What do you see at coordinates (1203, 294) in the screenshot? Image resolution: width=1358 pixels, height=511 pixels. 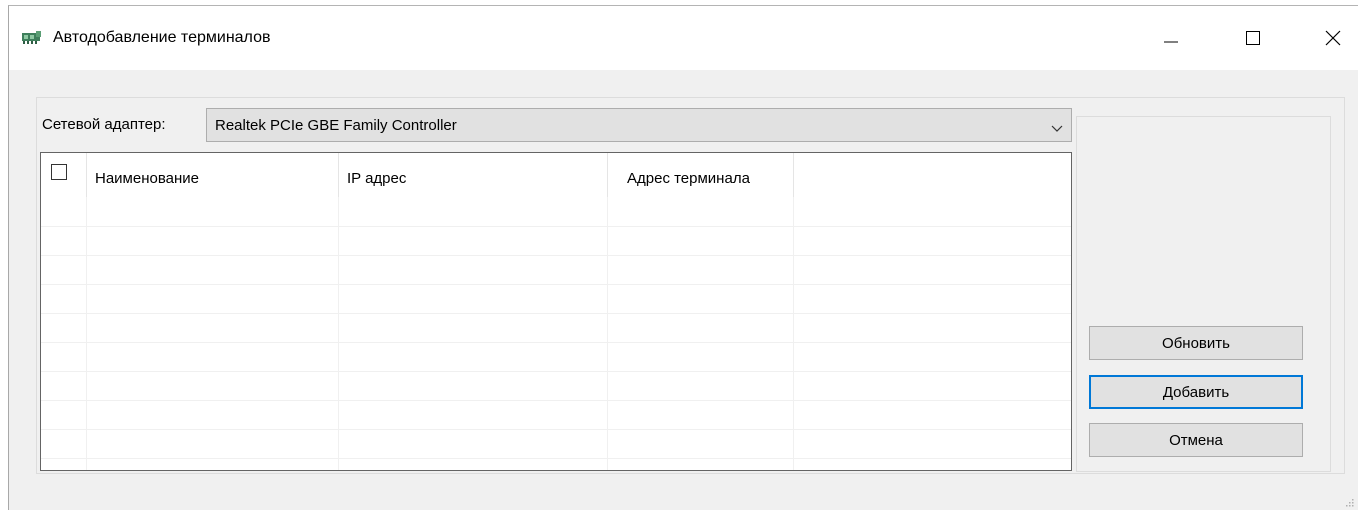 I see `buttons-group-frame` at bounding box center [1203, 294].